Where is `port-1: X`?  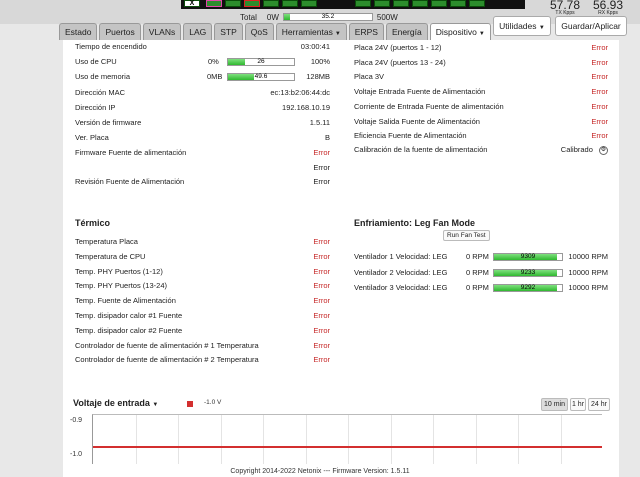 port-1: X is located at coordinates (192, 3).